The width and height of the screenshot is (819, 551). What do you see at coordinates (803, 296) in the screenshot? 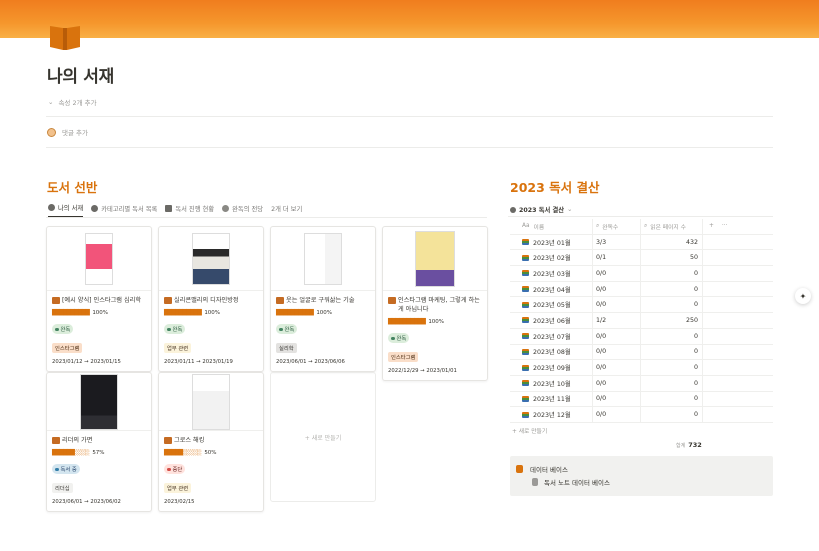
I see `ai-assist-button: ✦` at bounding box center [803, 296].